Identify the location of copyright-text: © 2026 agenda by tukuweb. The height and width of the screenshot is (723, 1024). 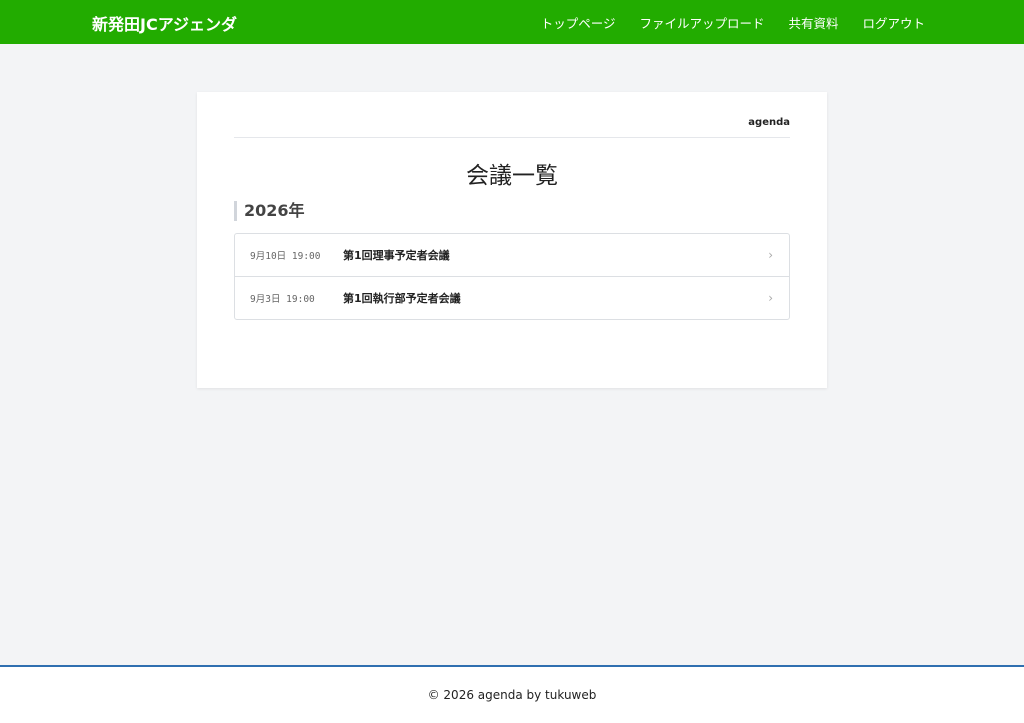
(512, 695).